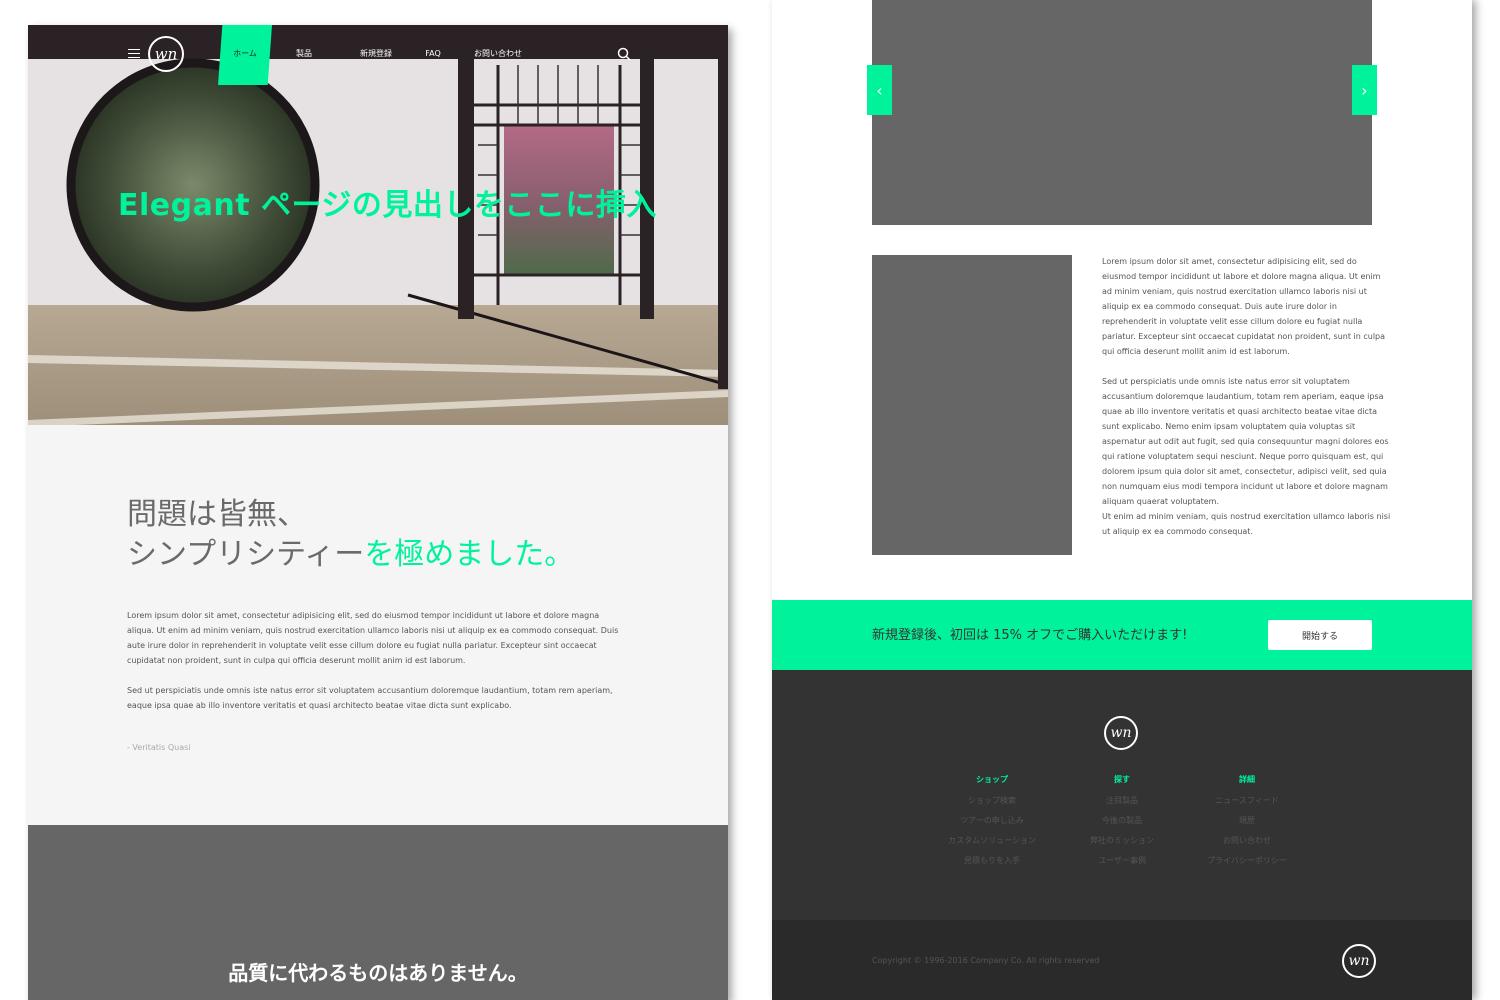 This screenshot has height=1000, width=1500. I want to click on intro-tagline: 問題は皆無、 シンプリシティーを極めました。, so click(350, 535).